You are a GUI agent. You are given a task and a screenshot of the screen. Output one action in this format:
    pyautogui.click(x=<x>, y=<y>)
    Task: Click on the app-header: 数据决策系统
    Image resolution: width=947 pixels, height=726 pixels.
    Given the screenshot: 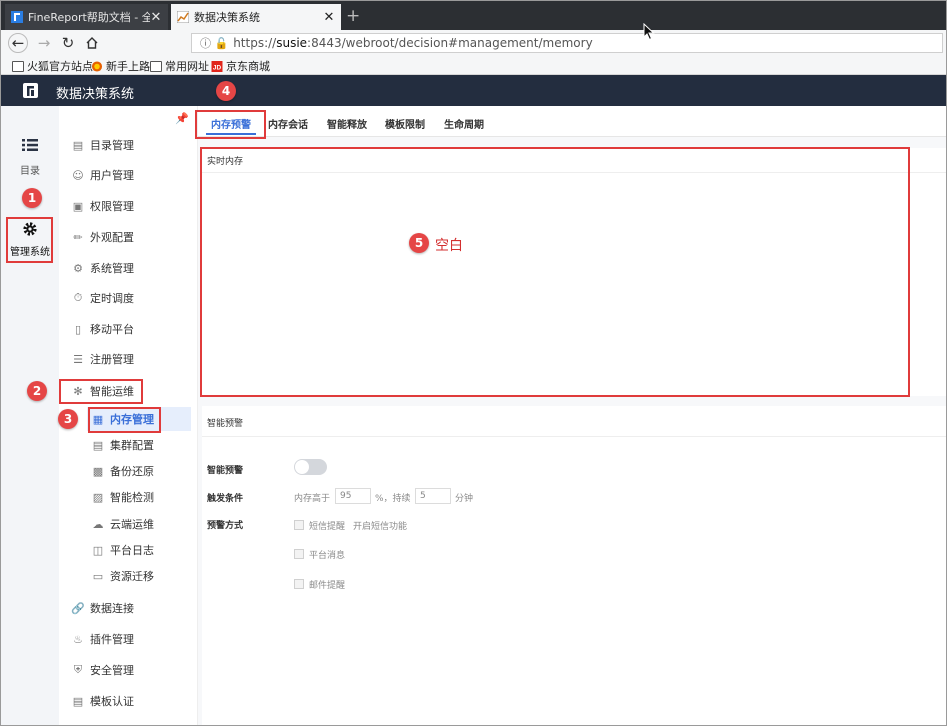 What is the action you would take?
    pyautogui.click(x=473, y=90)
    